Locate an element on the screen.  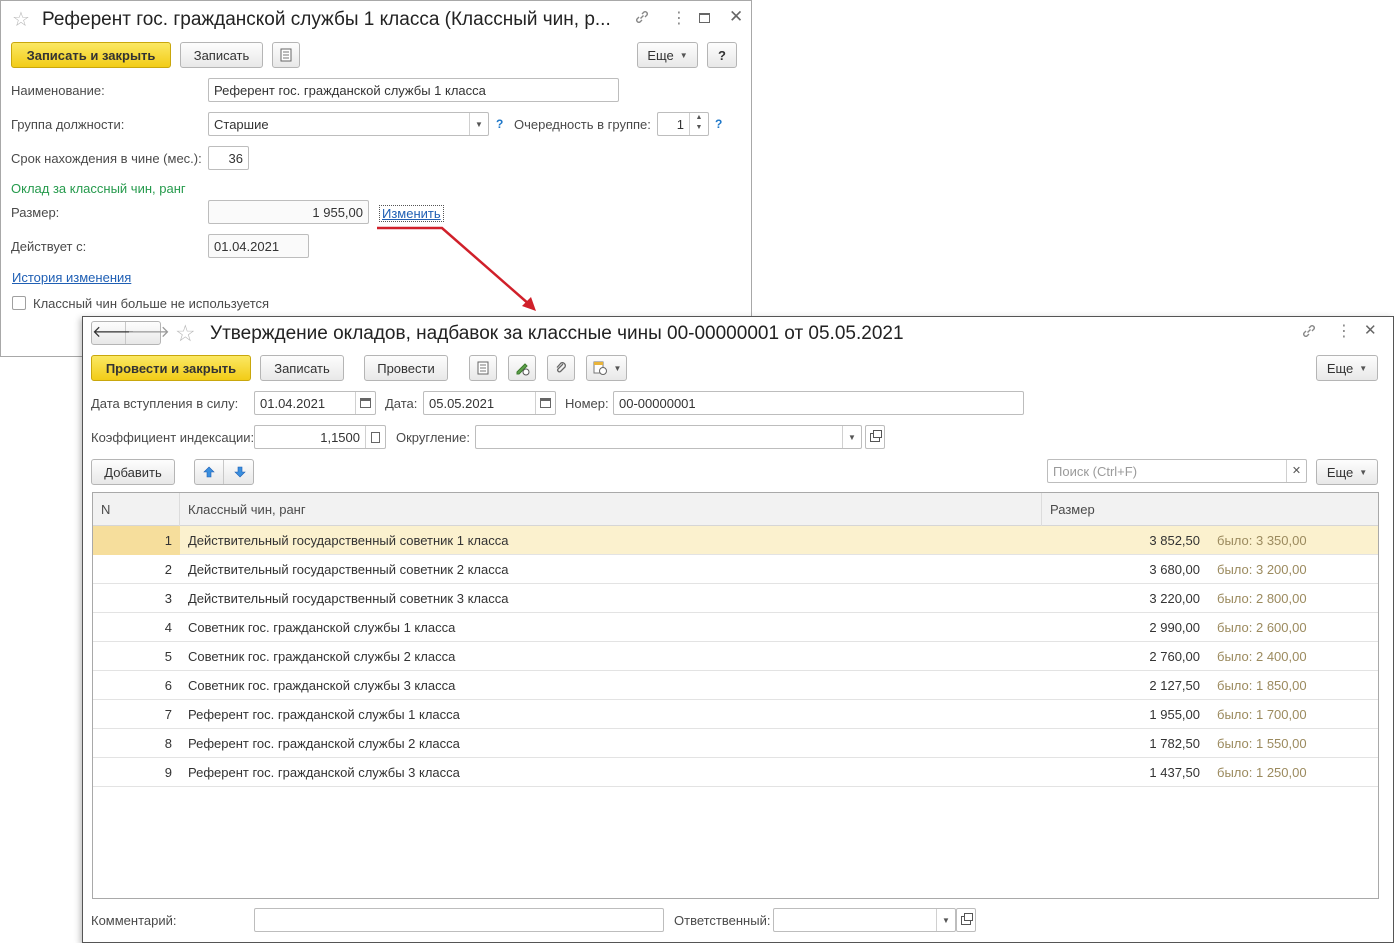
change-link: Изменить is located at coordinates (411, 213).